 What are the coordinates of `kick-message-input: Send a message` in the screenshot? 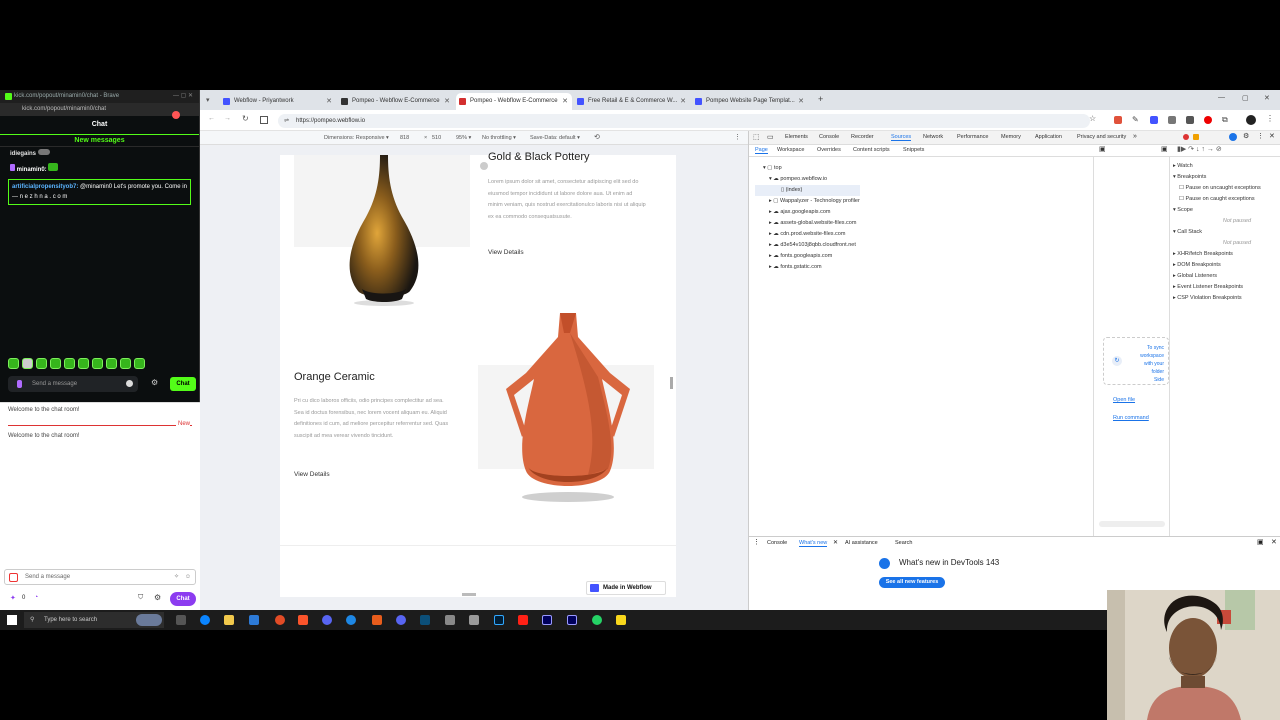 It's located at (73, 384).